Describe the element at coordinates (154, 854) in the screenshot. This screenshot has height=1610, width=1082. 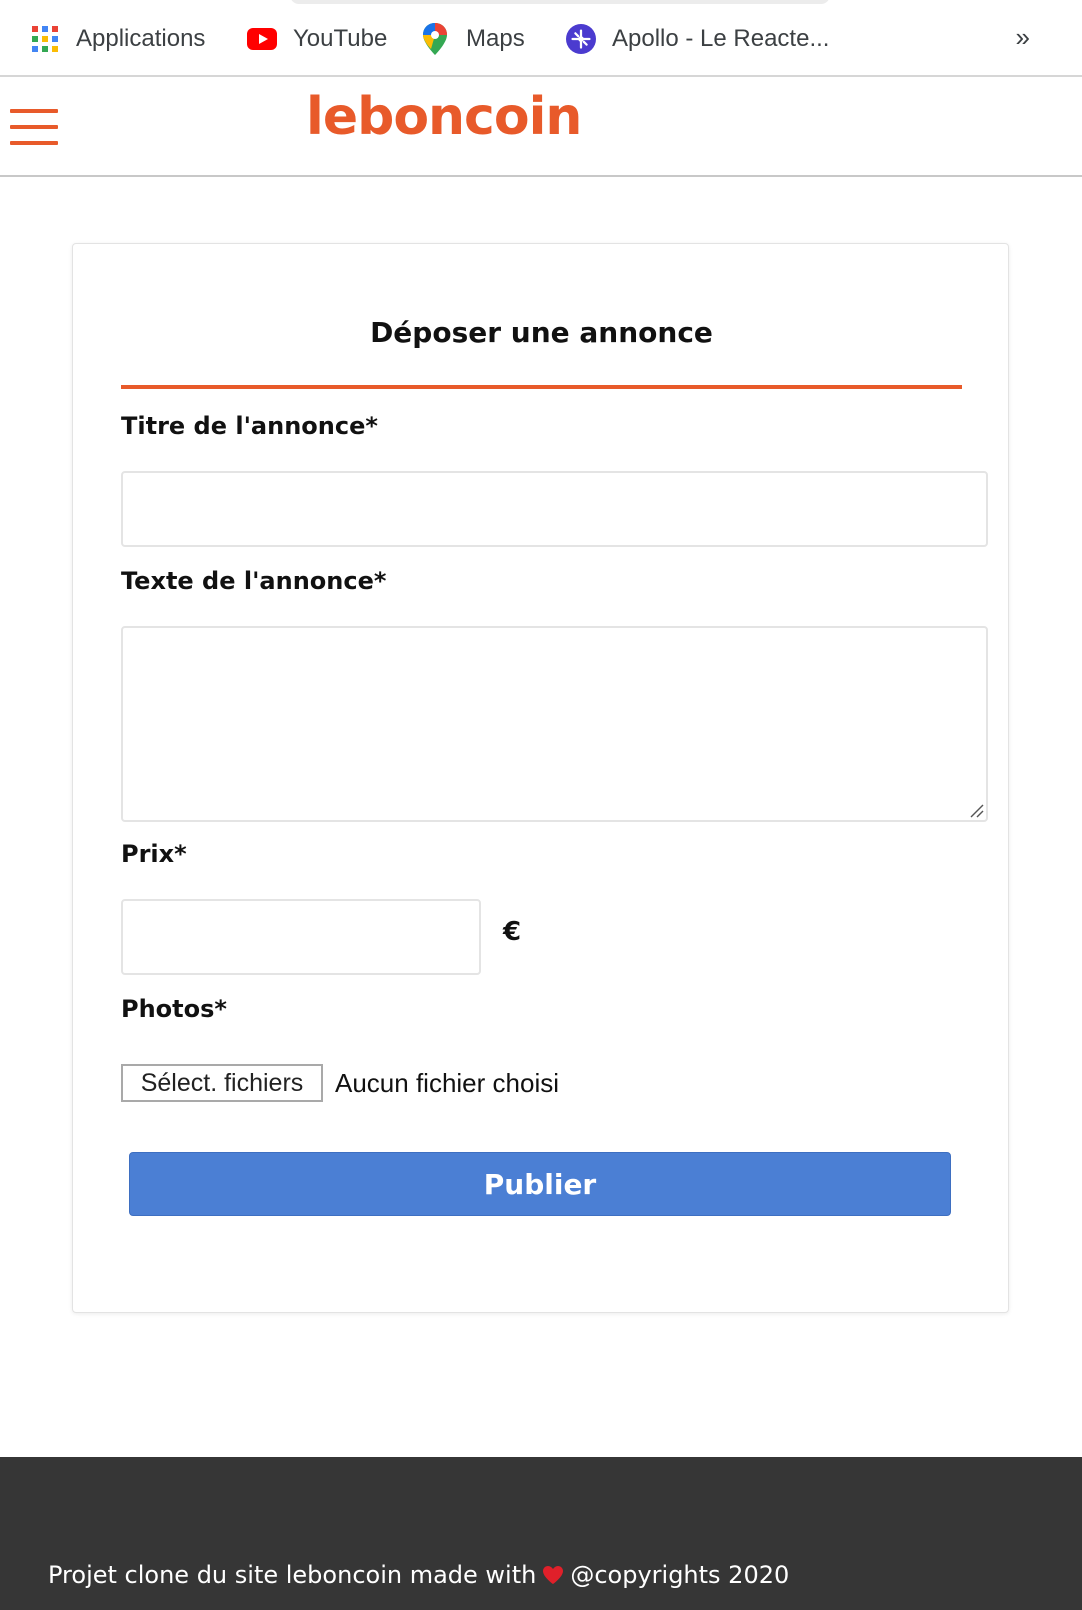
I see `price-label: Prix*` at that location.